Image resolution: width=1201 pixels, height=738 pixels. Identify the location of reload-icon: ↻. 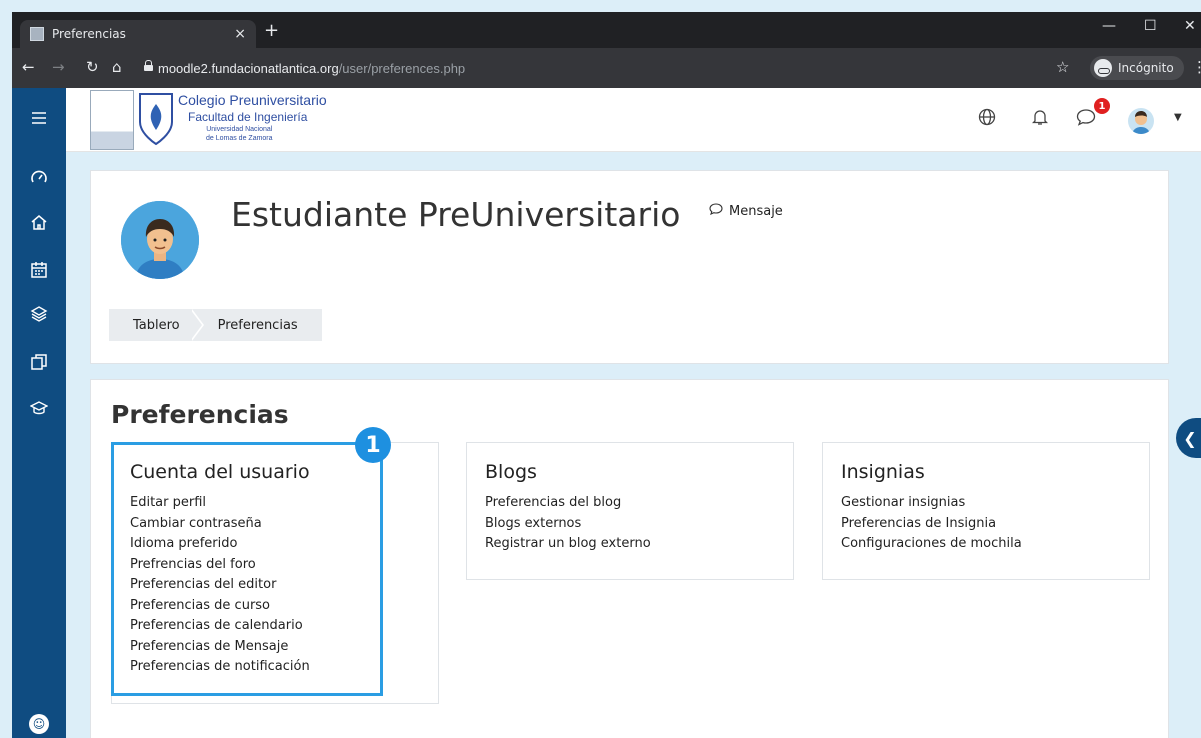
(92, 67).